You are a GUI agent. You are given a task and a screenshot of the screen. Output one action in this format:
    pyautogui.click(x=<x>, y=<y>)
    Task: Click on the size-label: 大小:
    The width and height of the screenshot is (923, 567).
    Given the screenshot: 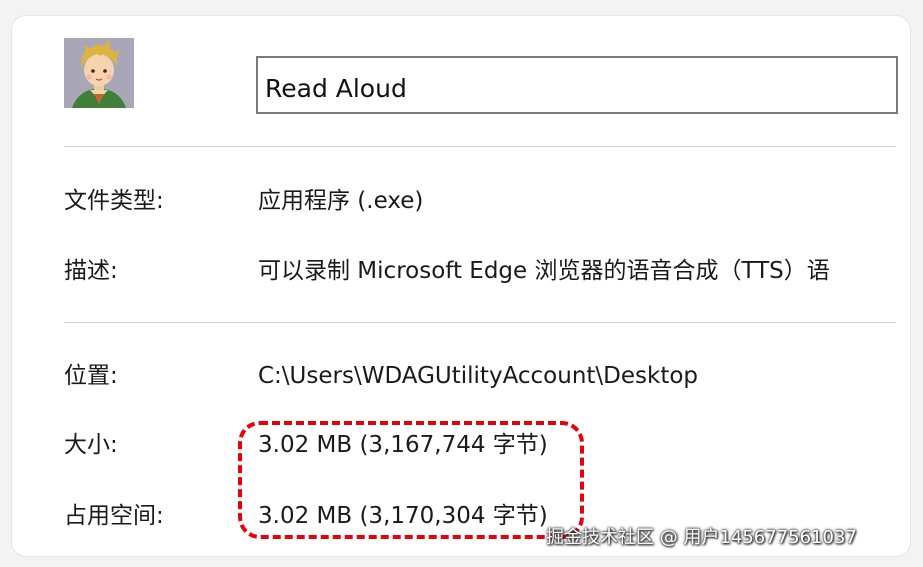 What is the action you would take?
    pyautogui.click(x=91, y=445)
    